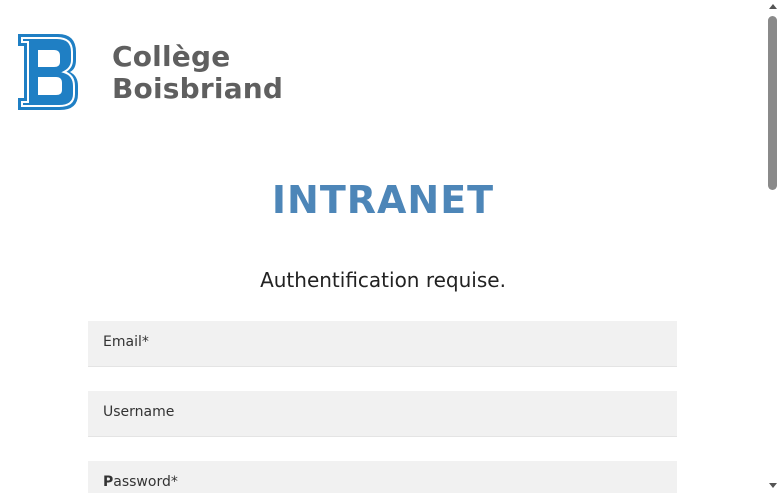 This screenshot has height=493, width=780. Describe the element at coordinates (773, 6) in the screenshot. I see `scroll-up-icon` at that location.